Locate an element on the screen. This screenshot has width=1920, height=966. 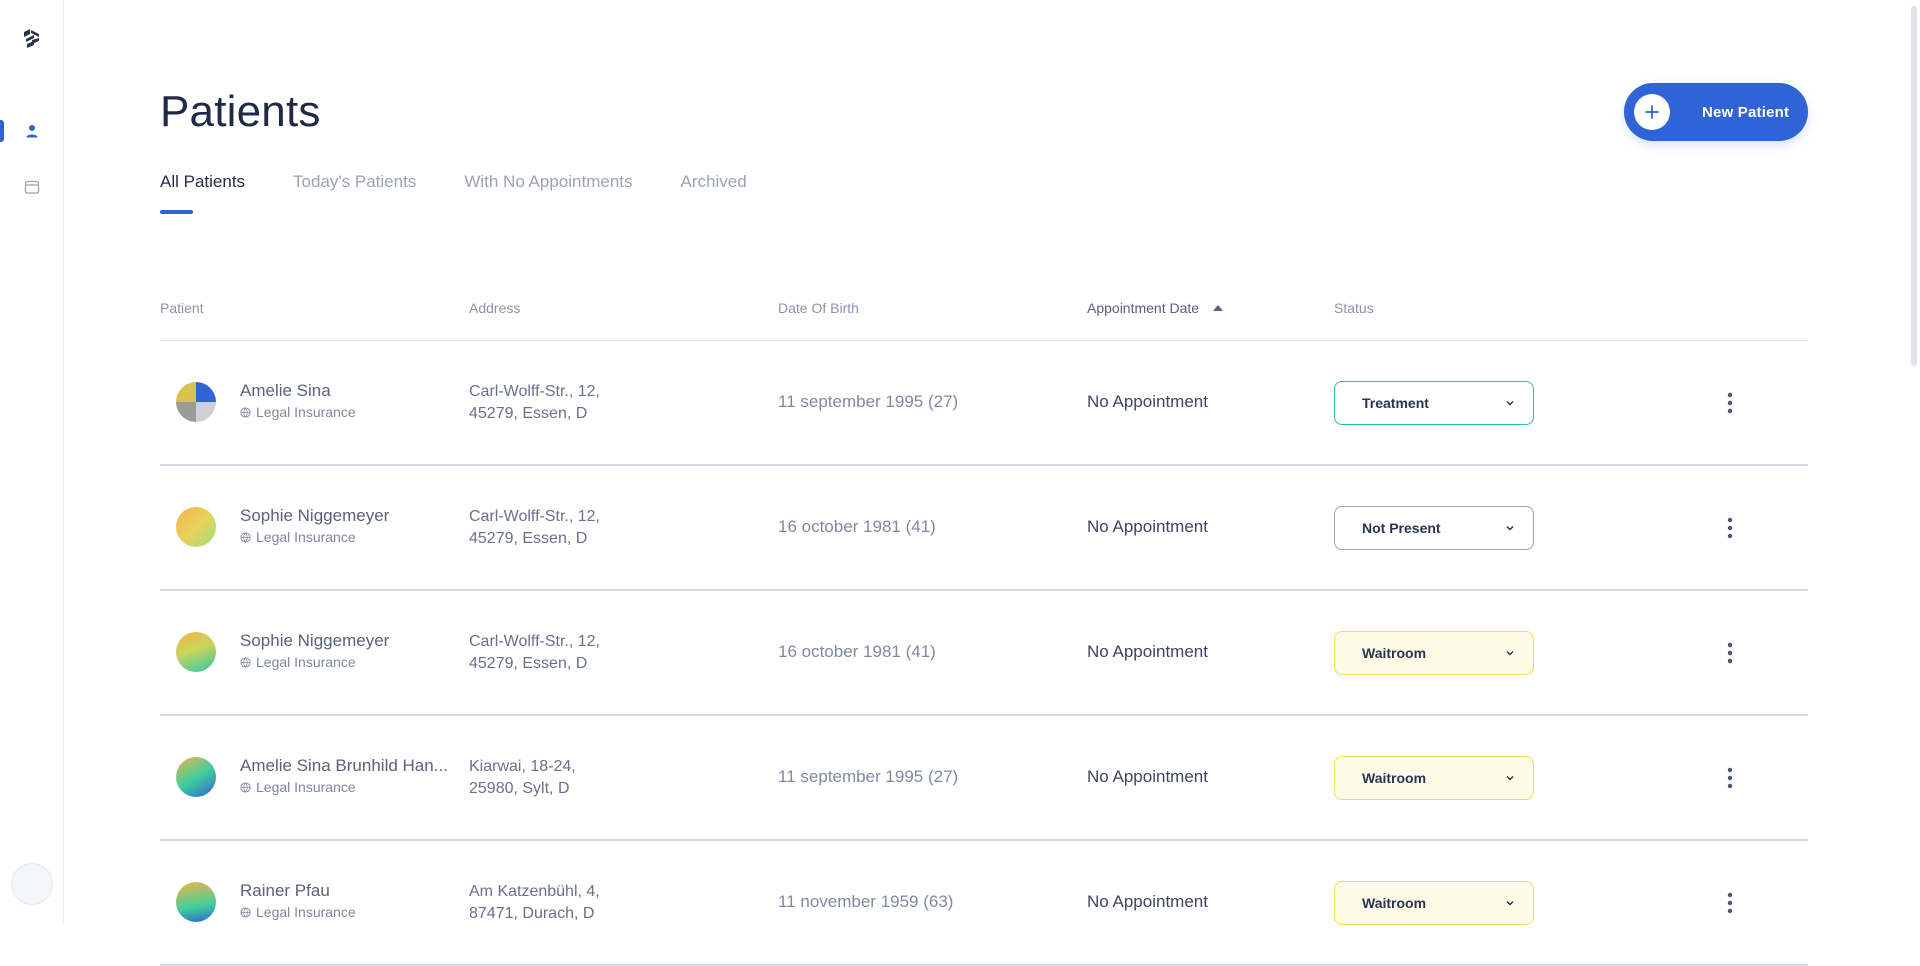
tab-archived: Archived is located at coordinates (714, 193).